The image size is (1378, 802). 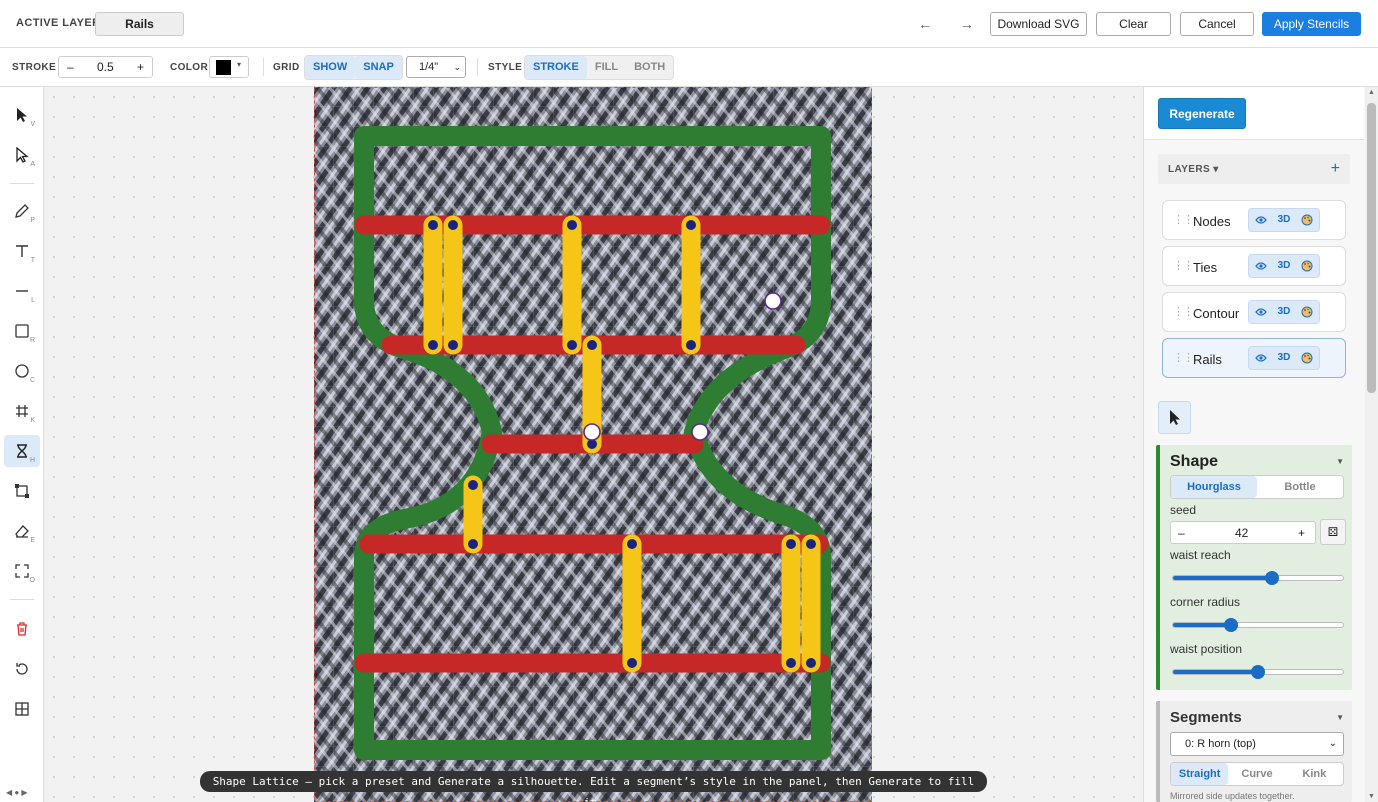 I want to click on ellipse-tool: C, so click(x=22, y=371).